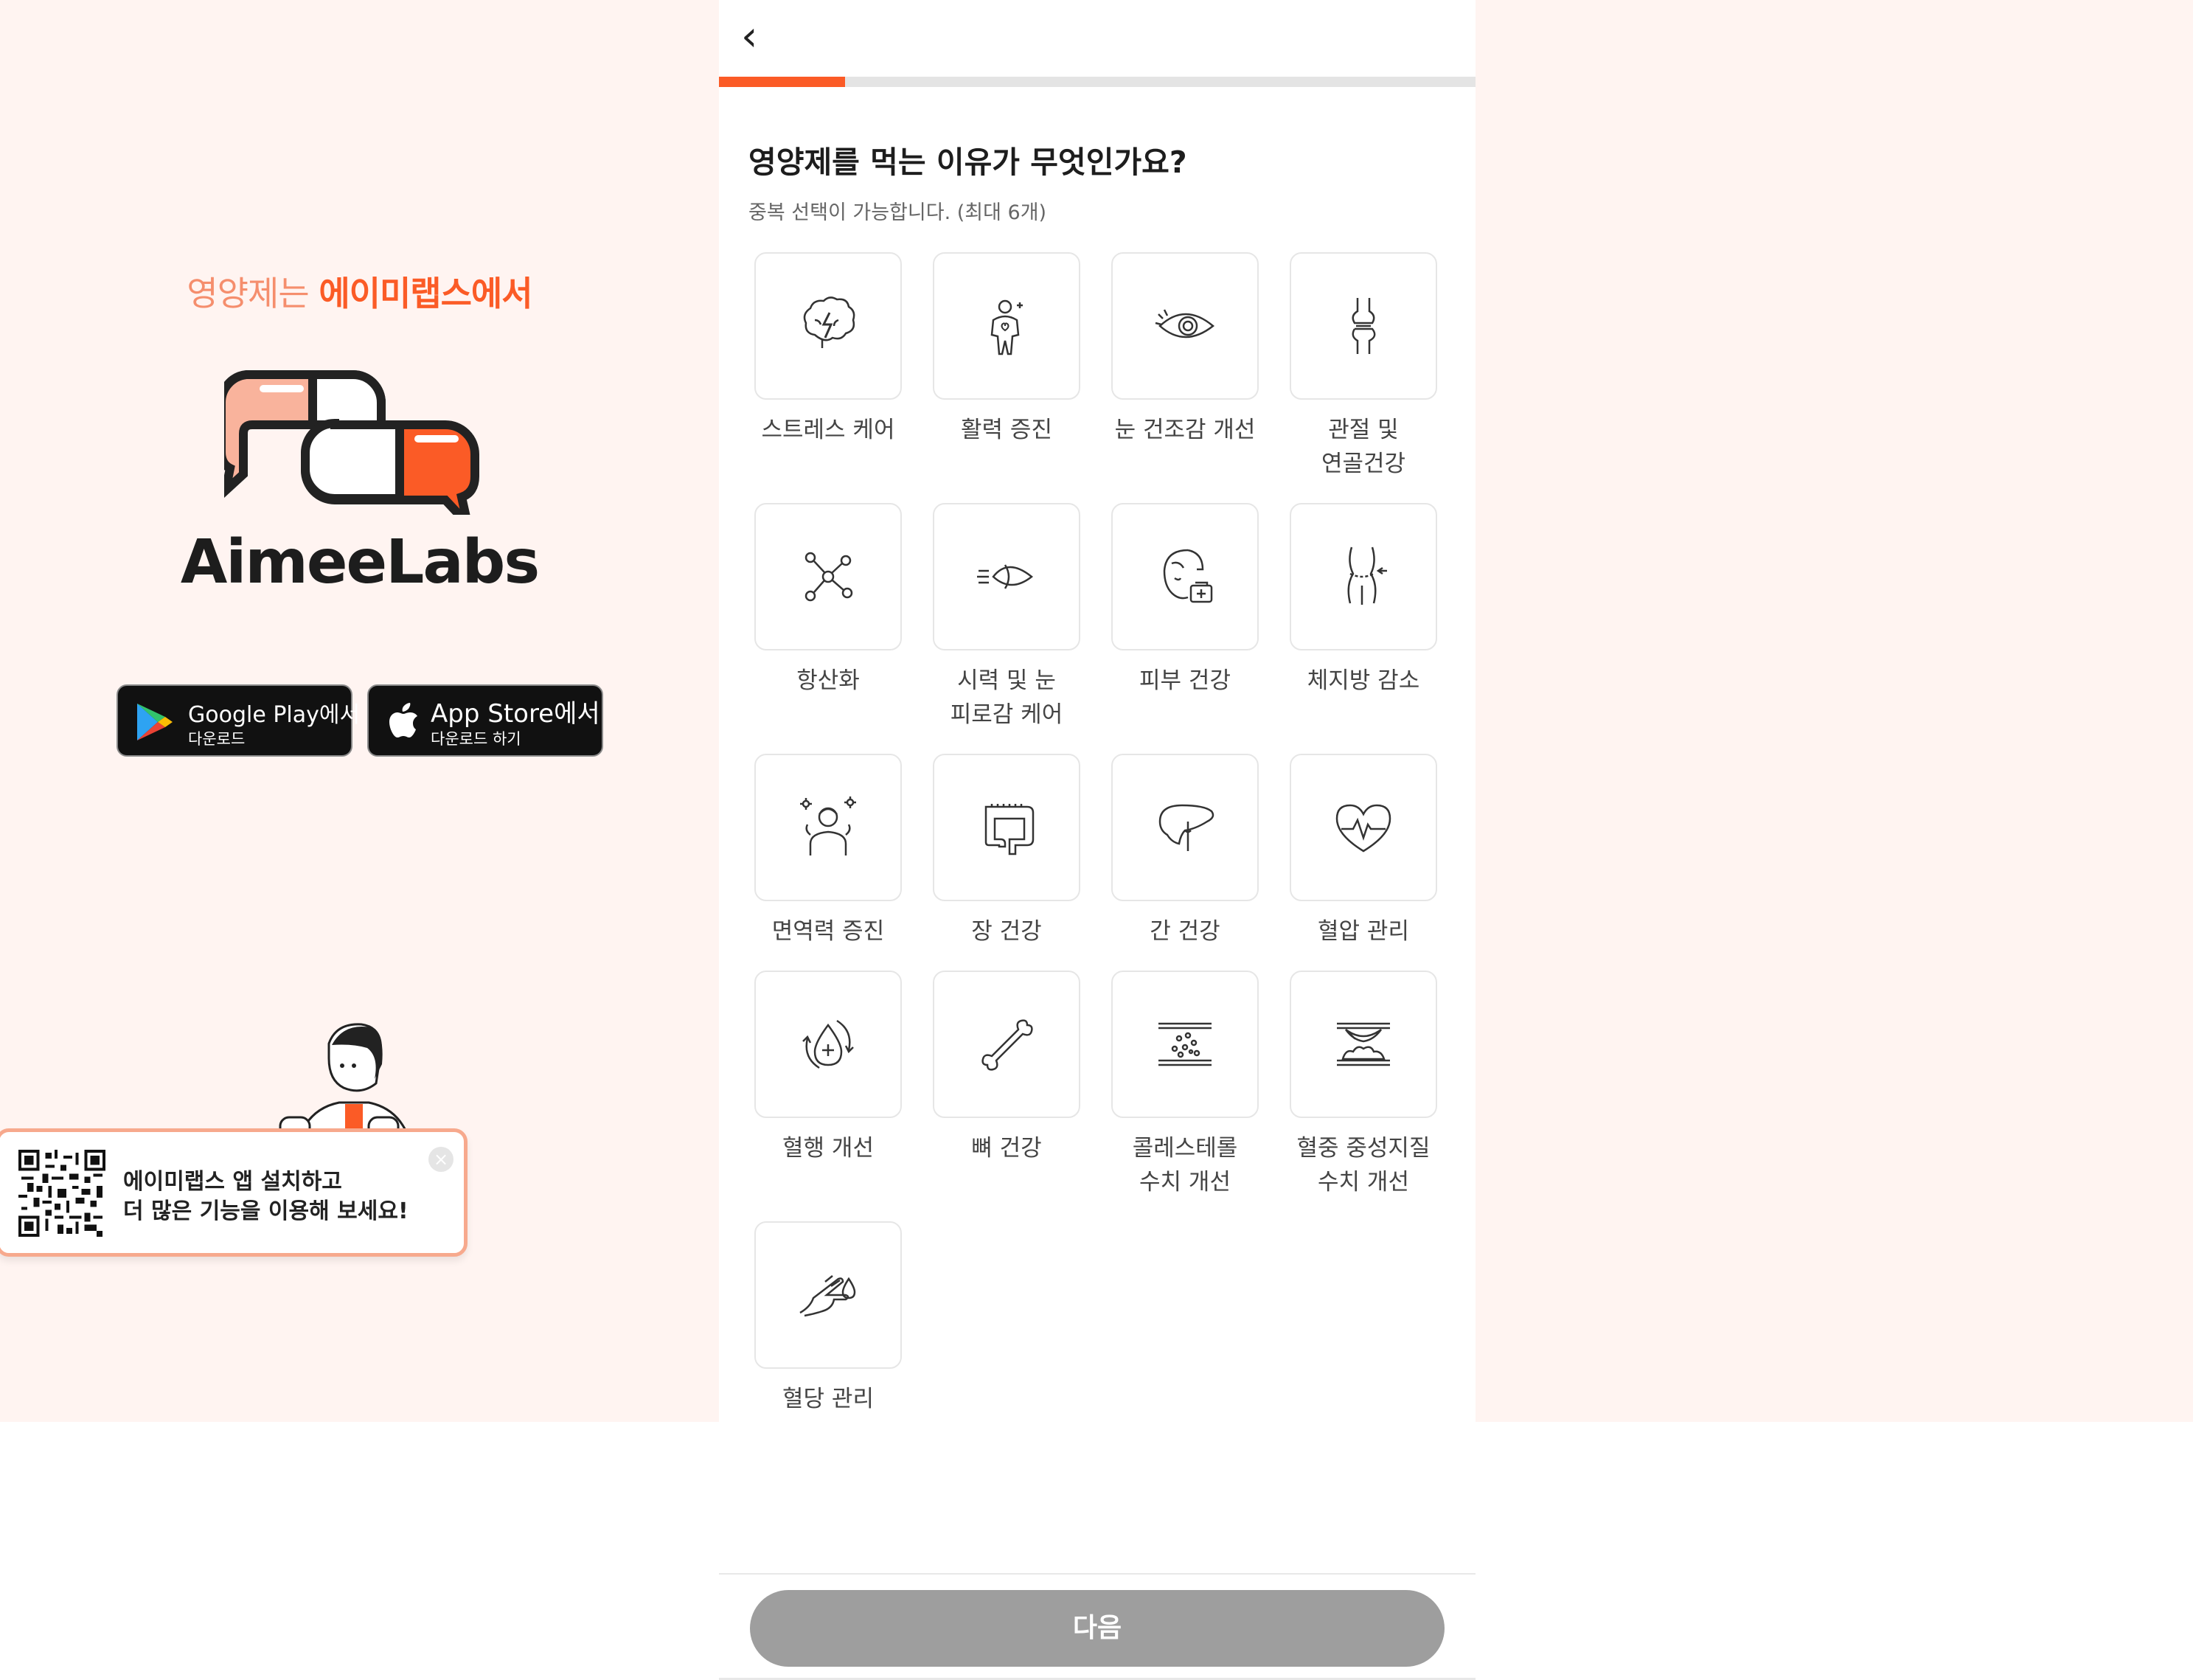 Image resolution: width=2193 pixels, height=1680 pixels. I want to click on close-icon: ×, so click(440, 1159).